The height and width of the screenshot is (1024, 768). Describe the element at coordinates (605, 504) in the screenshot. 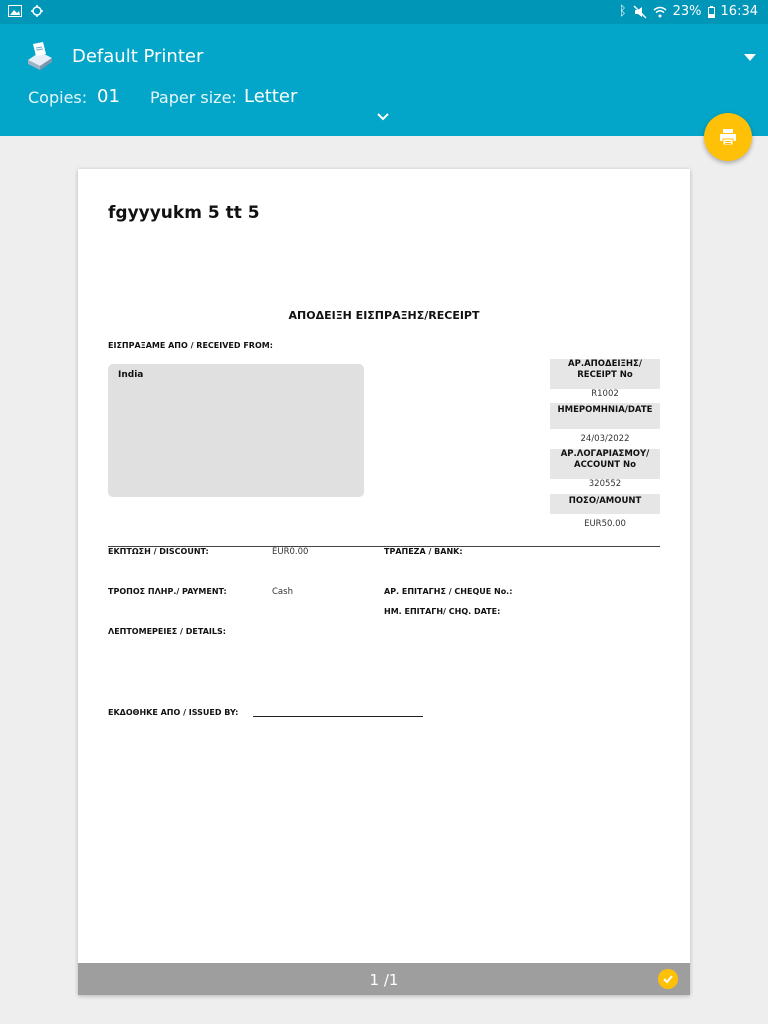

I see `amount-label: ΠΟΣΟ/AMOUNT` at that location.